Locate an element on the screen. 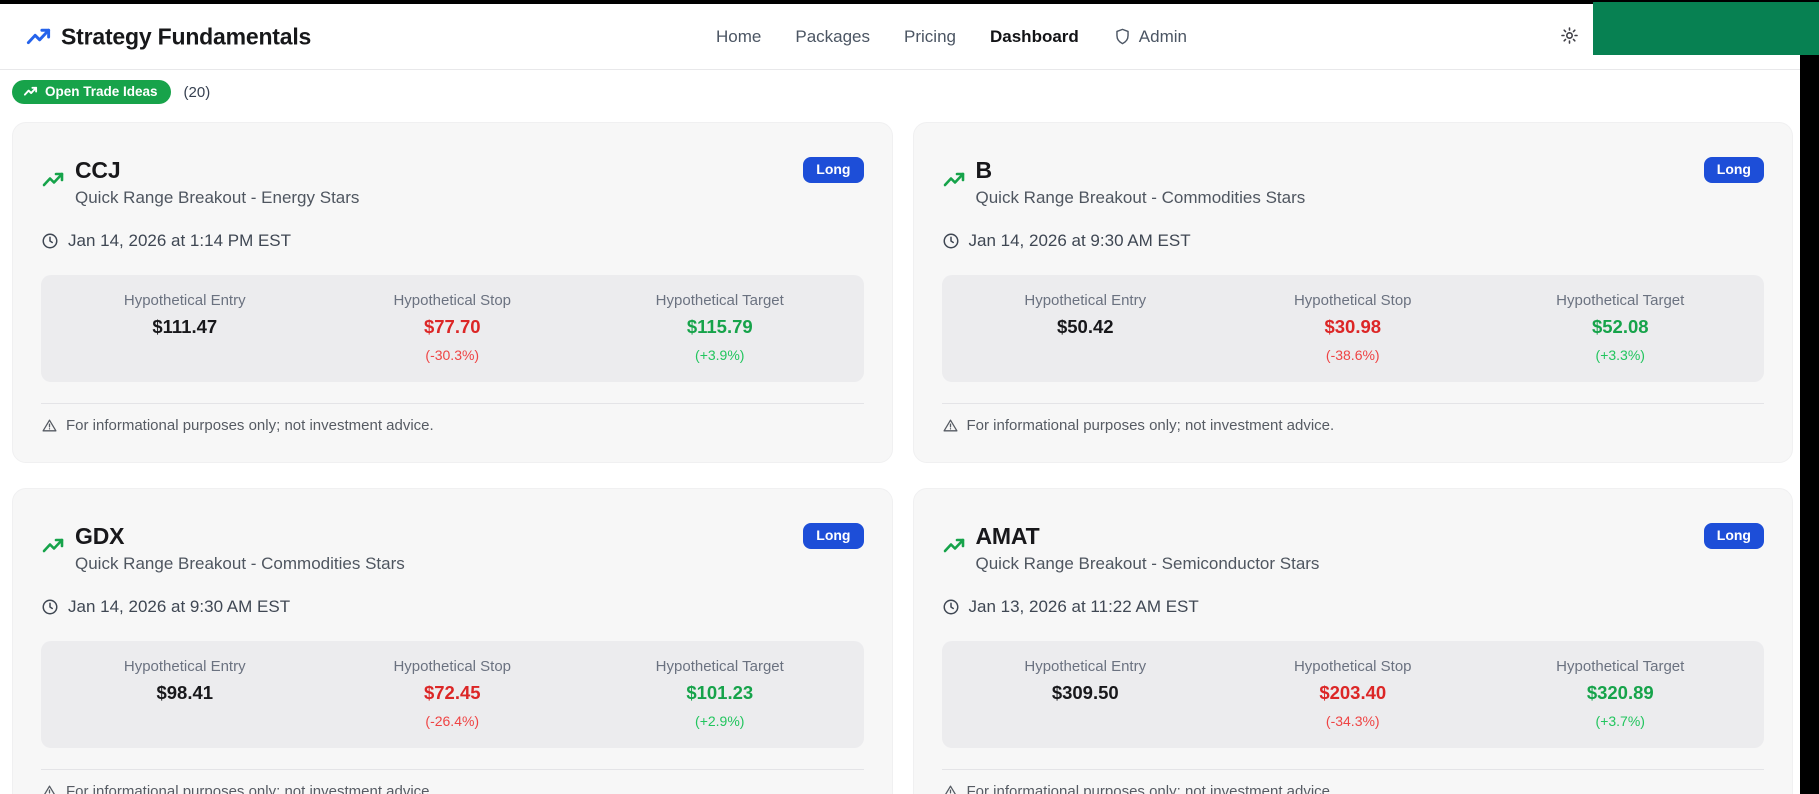 Image resolution: width=1819 pixels, height=794 pixels. nav-item-admin: Admin is located at coordinates (1150, 37).